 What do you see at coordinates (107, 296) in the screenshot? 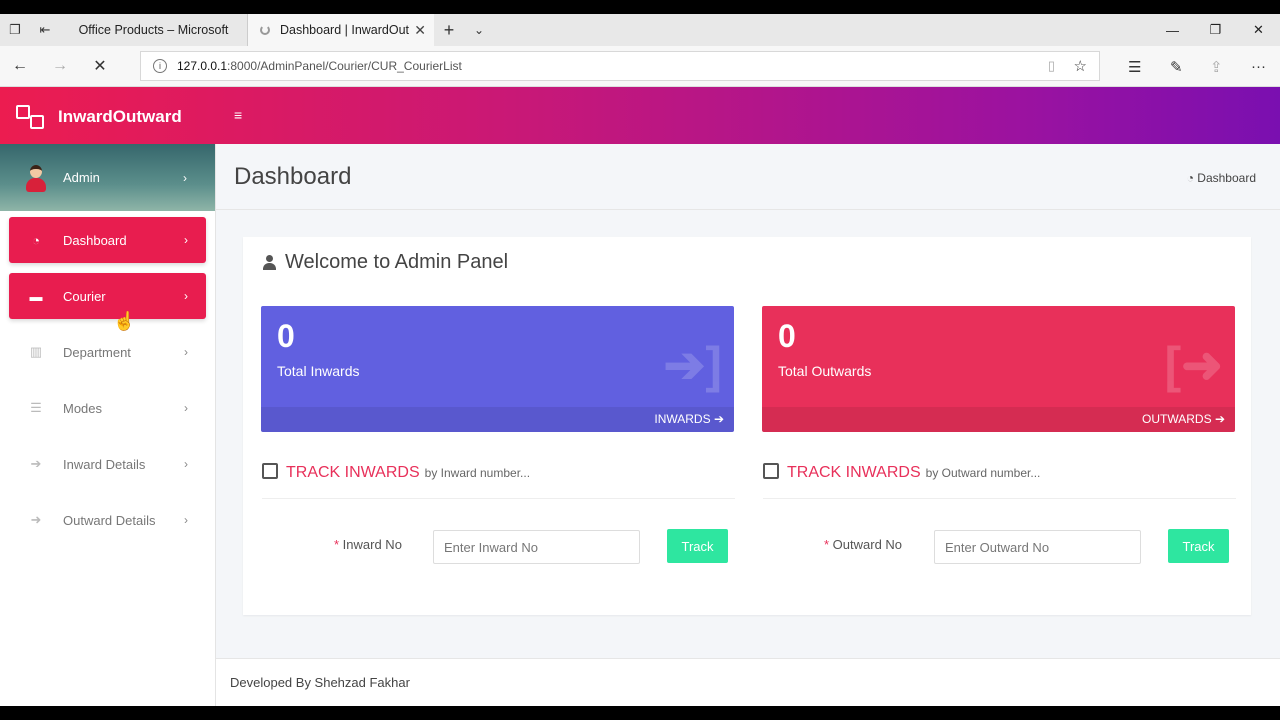
I see `sidebar-item-courier: ▬ Courier ›` at bounding box center [107, 296].